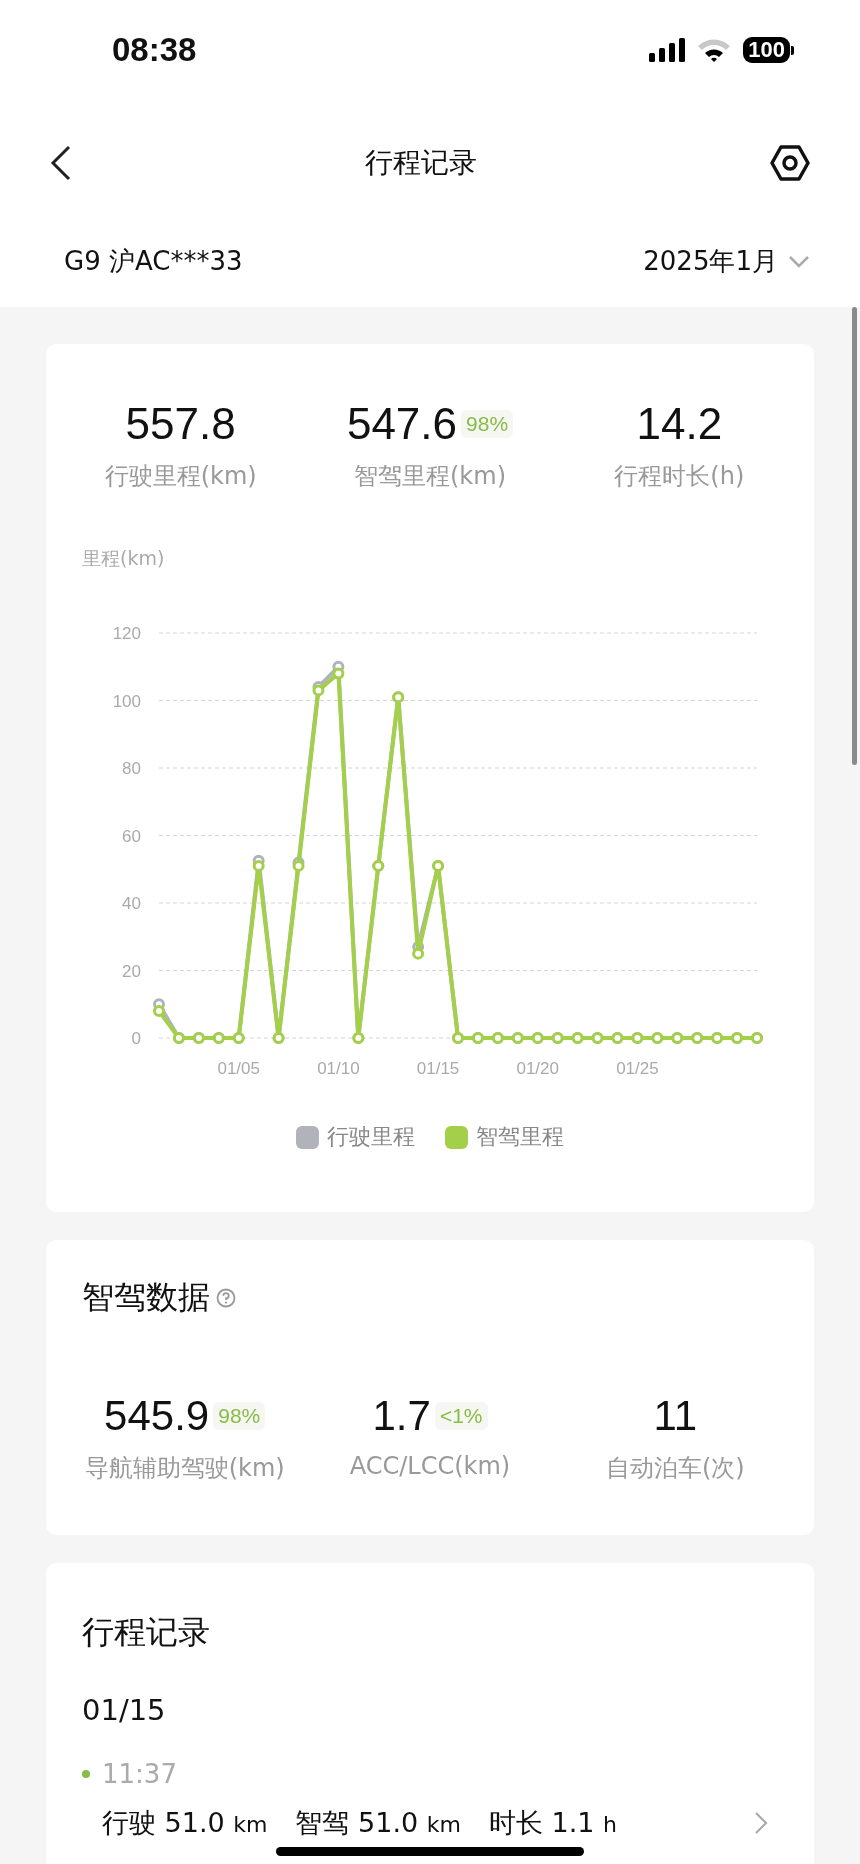 This screenshot has width=860, height=1864. Describe the element at coordinates (520, 1137) in the screenshot. I see `legend-label: 智驾里程` at that location.